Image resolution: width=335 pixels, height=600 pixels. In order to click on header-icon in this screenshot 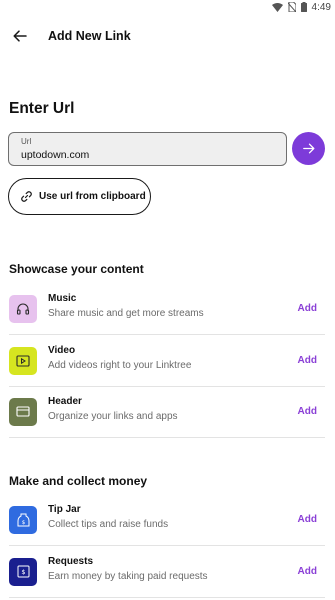, I will do `click(23, 411)`.